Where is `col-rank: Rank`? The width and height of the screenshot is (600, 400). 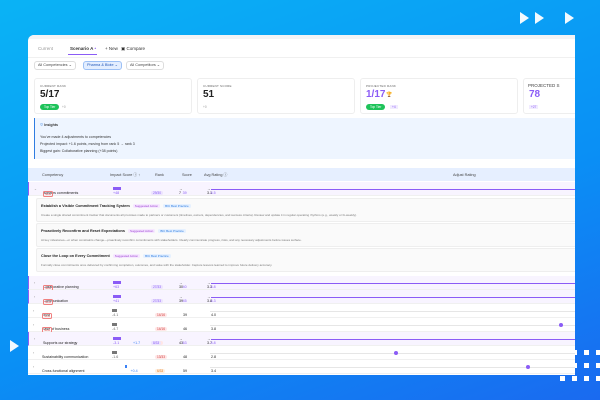 col-rank: Rank is located at coordinates (159, 175).